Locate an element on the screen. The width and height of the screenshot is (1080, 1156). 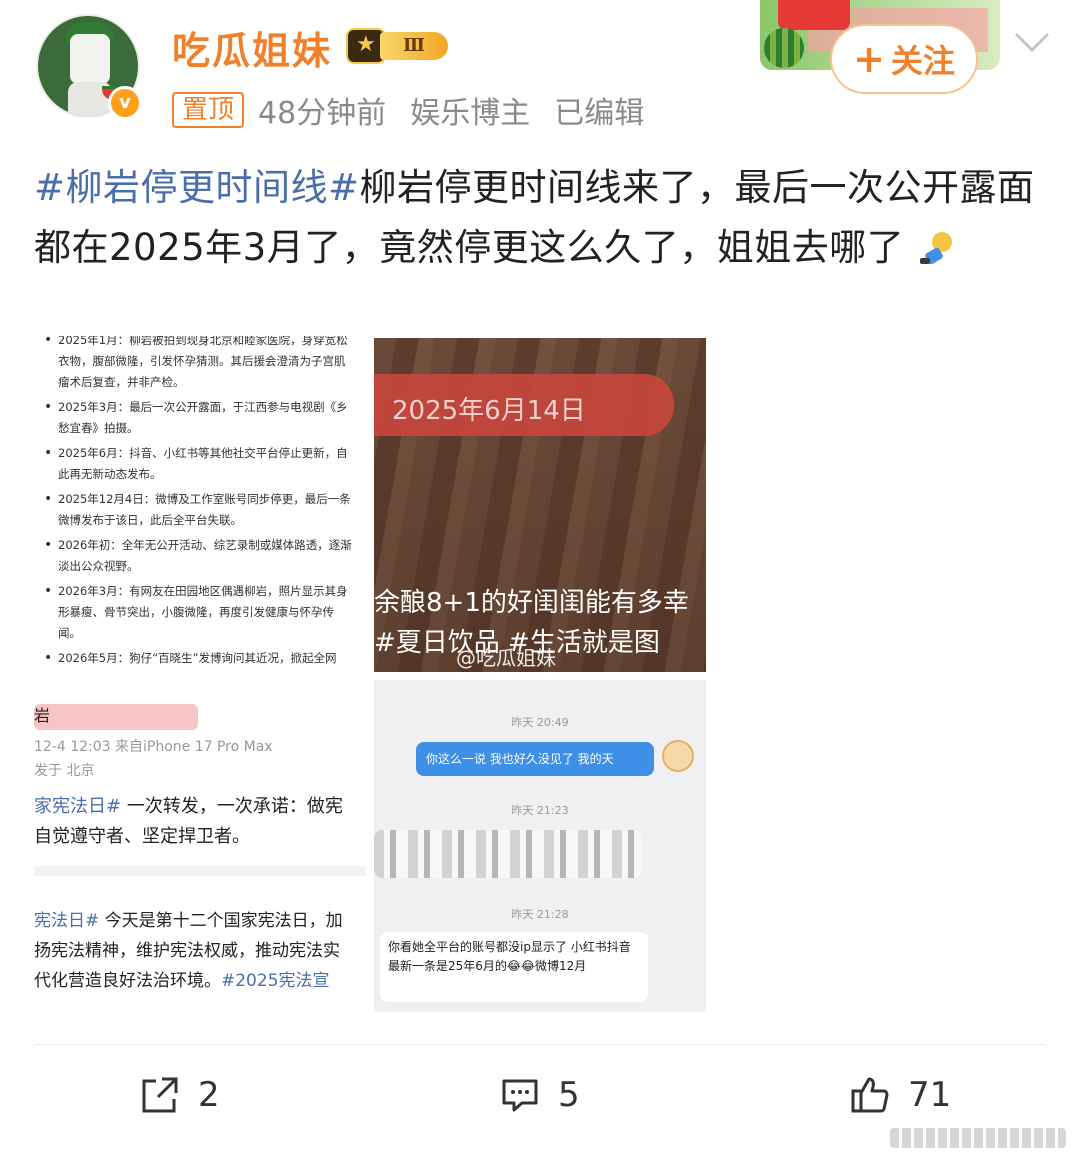
follow-label: 关注 is located at coordinates (922, 61).